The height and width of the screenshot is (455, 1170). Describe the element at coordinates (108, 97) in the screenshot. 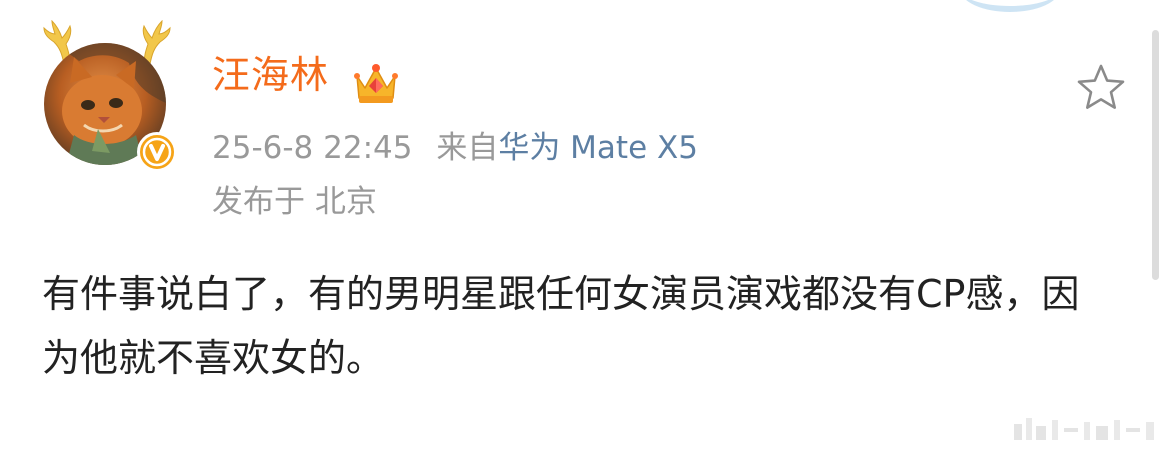

I see `avatar-container` at that location.